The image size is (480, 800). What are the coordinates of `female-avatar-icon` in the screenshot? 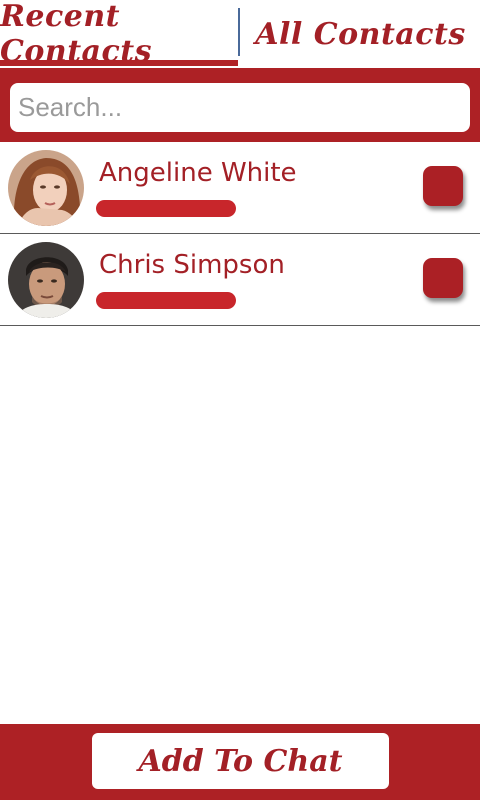 It's located at (46, 188).